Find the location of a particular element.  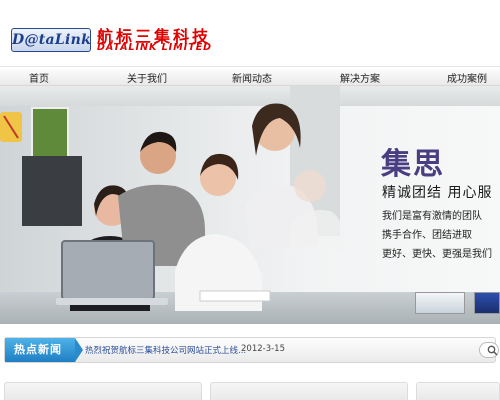

search-icon is located at coordinates (492, 350).